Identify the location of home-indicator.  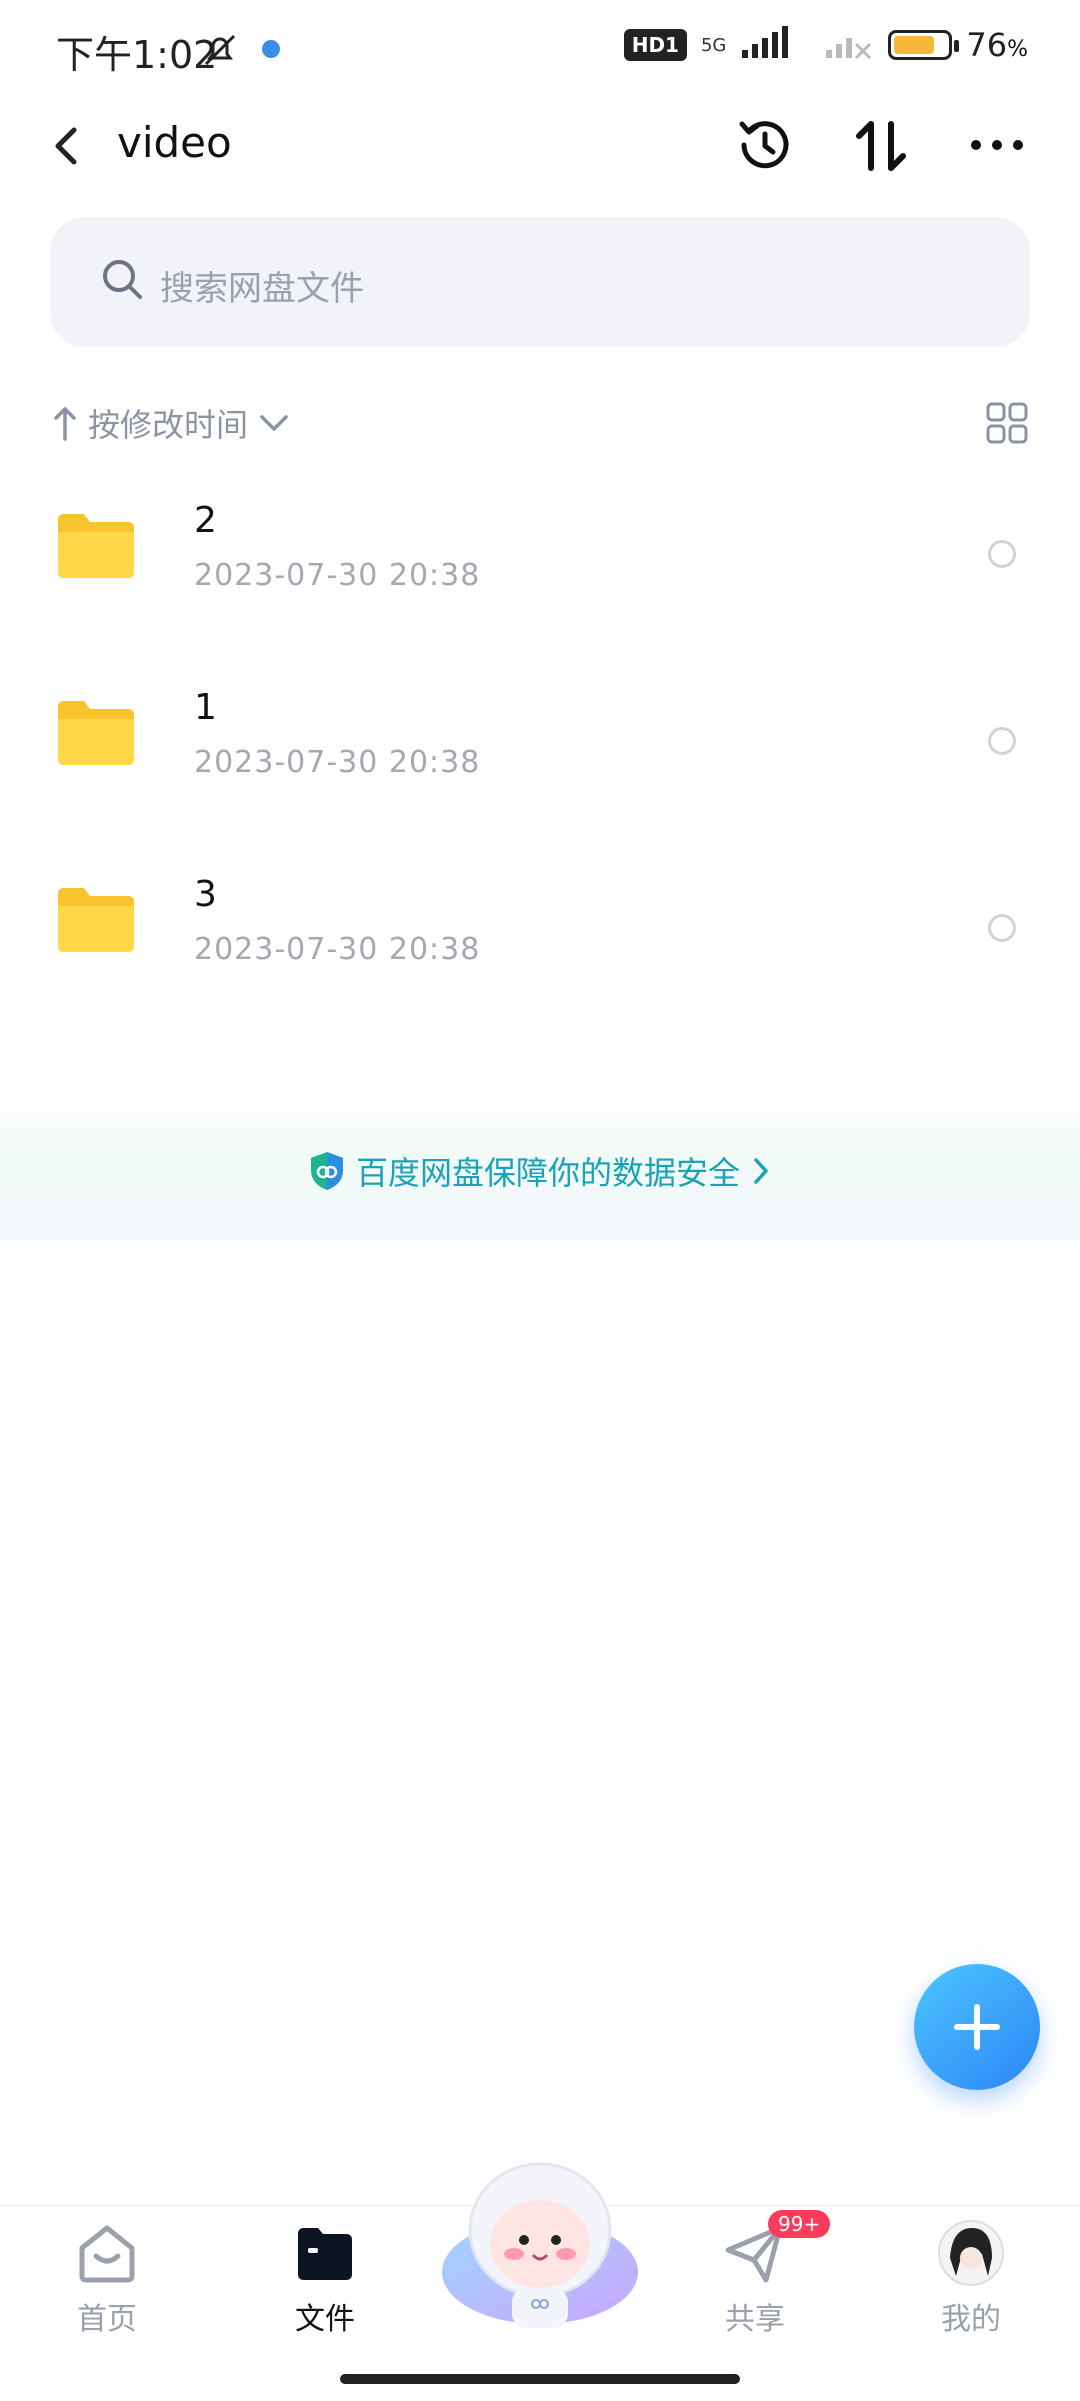
(540, 2379).